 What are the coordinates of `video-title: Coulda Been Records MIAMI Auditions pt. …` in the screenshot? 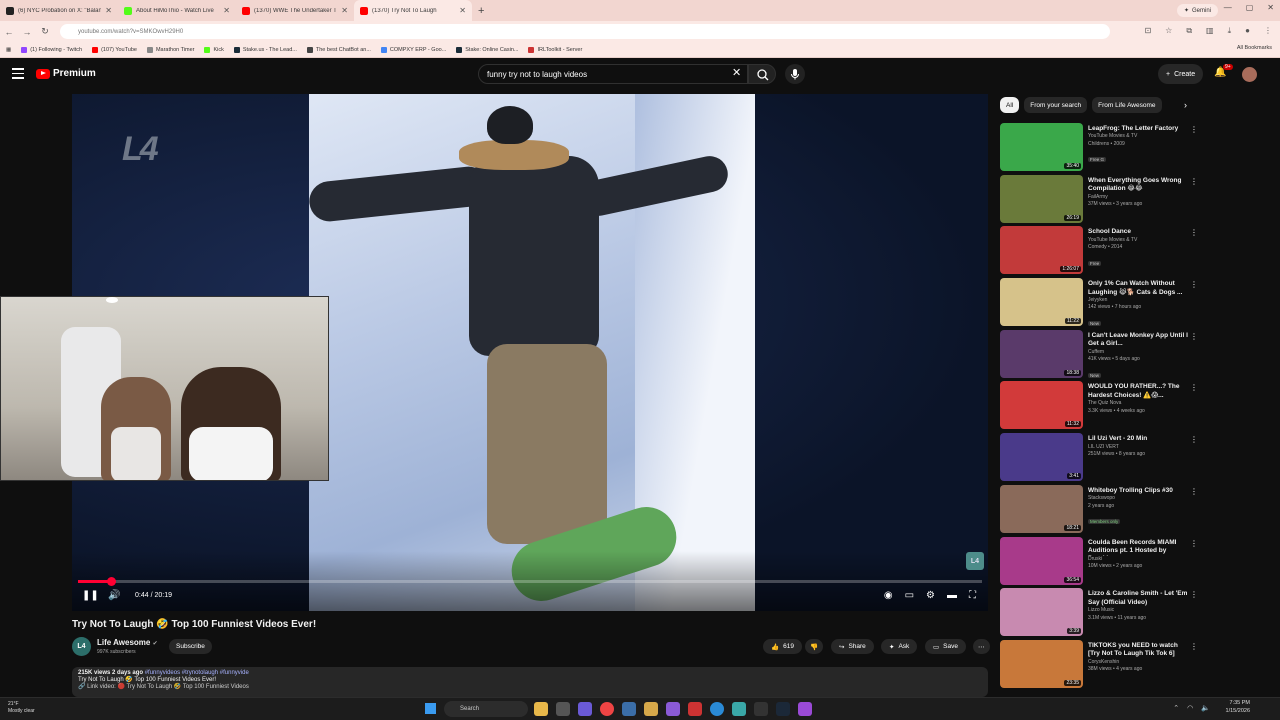 It's located at (1138, 547).